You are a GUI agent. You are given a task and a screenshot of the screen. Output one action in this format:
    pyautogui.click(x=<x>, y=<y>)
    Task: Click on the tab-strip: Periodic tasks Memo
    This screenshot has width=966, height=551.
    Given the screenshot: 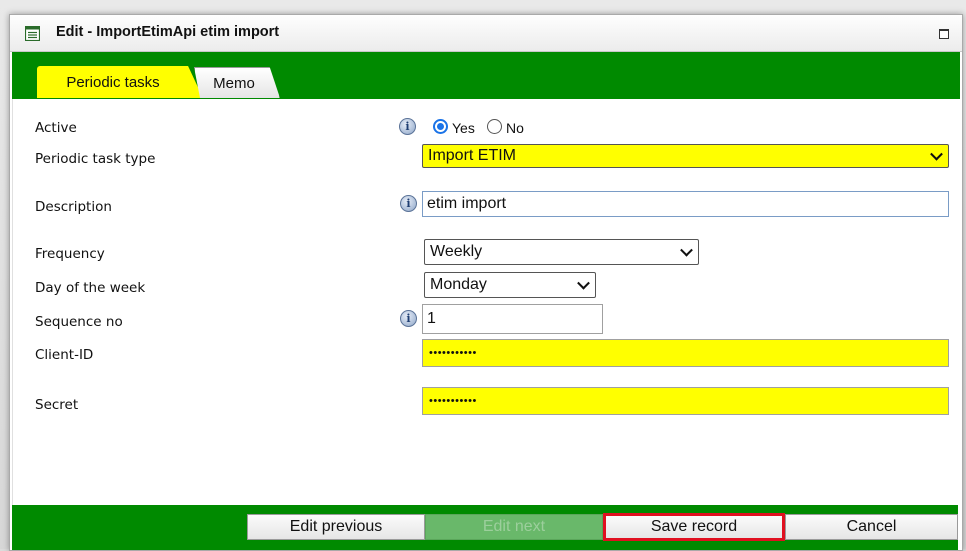 What is the action you would take?
    pyautogui.click(x=486, y=75)
    